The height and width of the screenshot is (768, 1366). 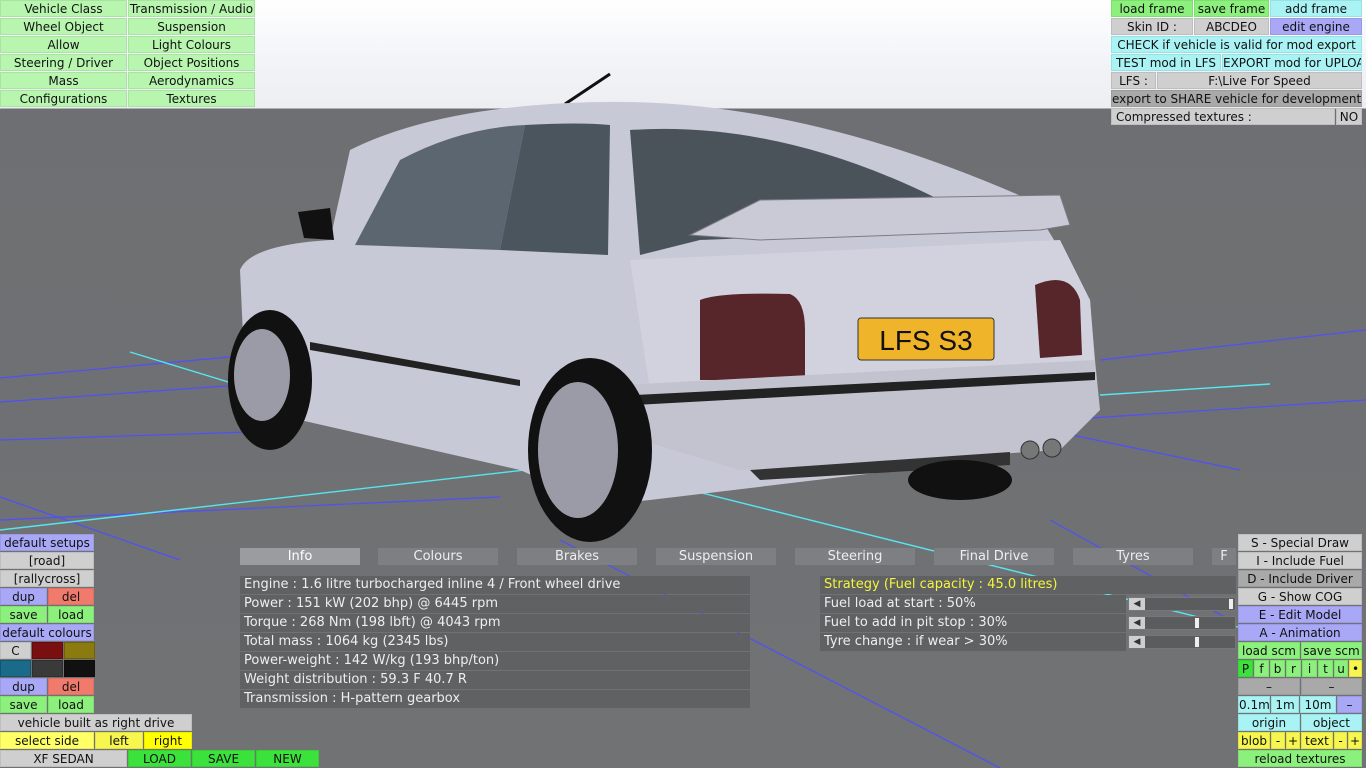 I want to click on default-setups-button: default setups, so click(x=47, y=542).